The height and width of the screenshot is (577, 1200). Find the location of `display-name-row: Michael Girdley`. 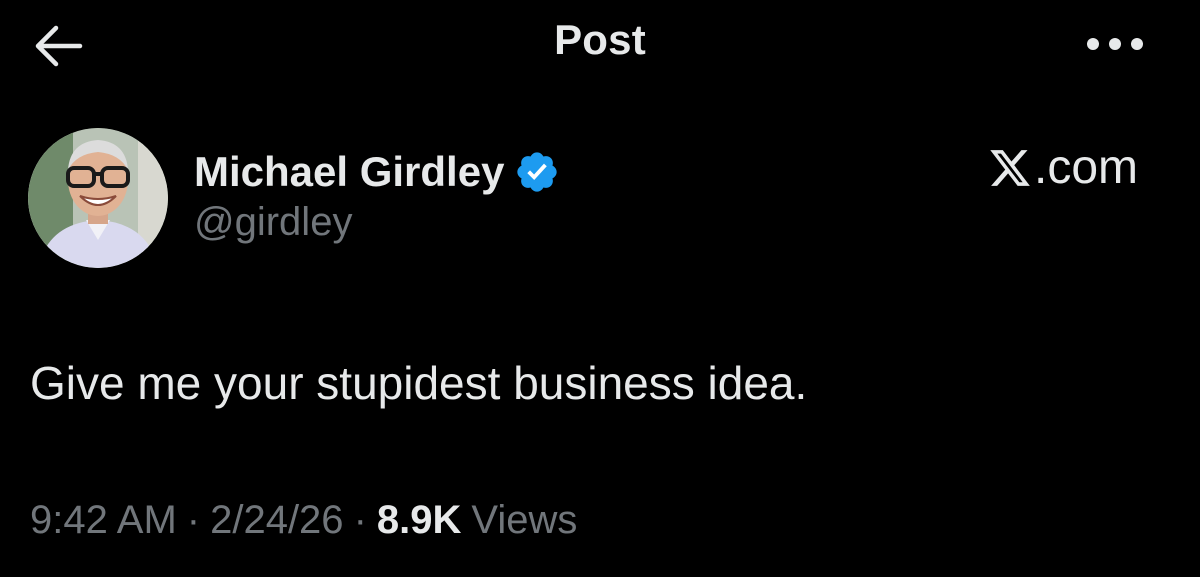

display-name-row: Michael Girdley is located at coordinates (377, 172).